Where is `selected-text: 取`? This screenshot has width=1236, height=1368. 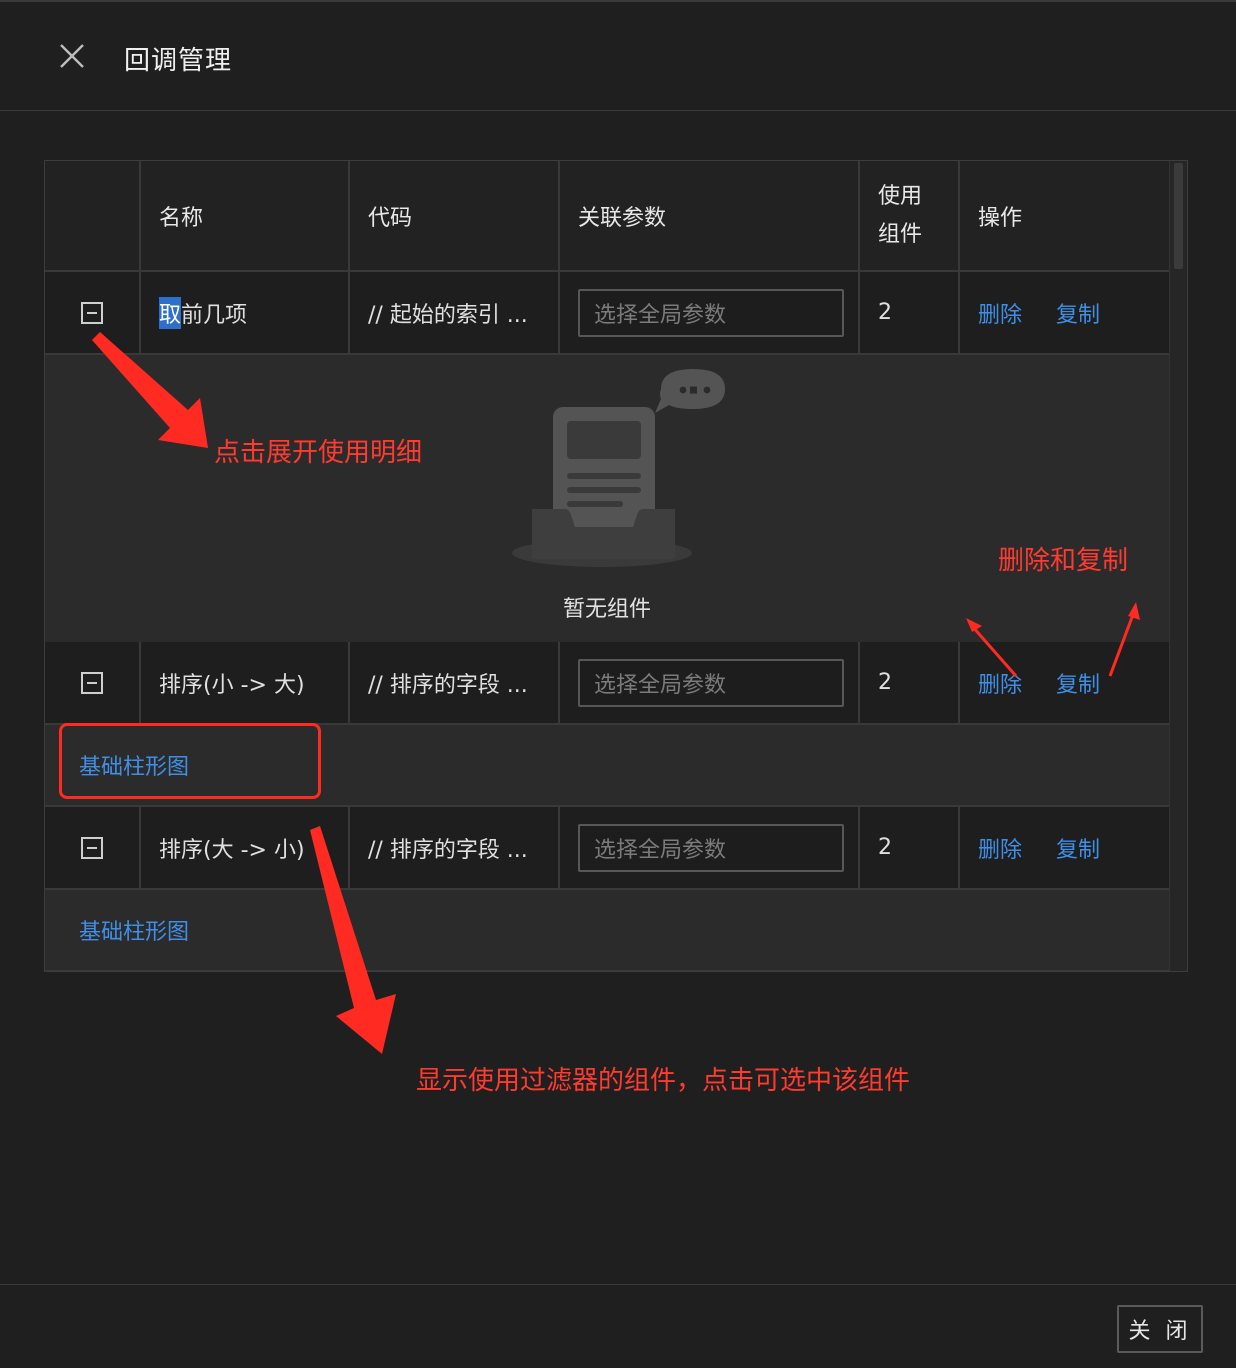
selected-text: 取 is located at coordinates (170, 312).